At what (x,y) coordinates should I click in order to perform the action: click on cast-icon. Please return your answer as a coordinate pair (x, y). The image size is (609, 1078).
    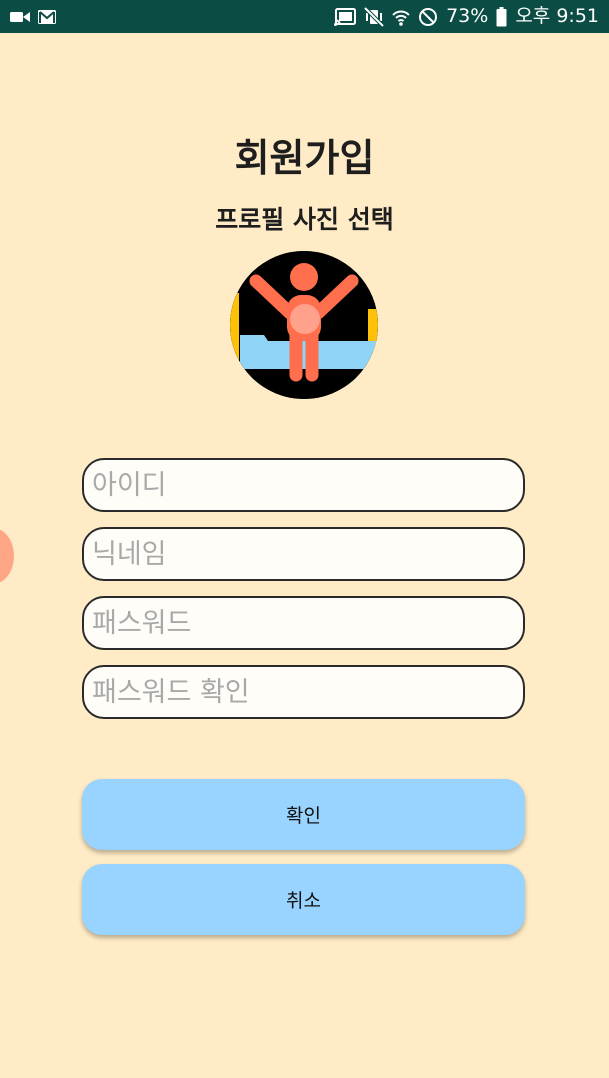
    Looking at the image, I should click on (345, 16).